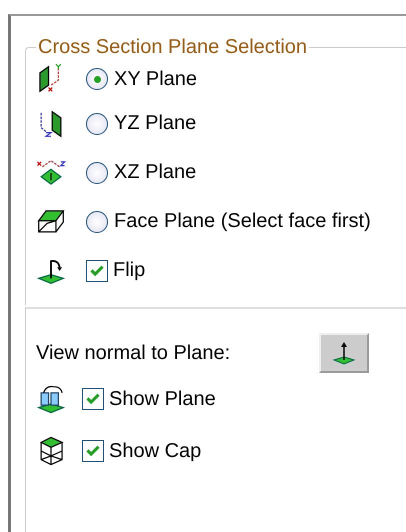 Image resolution: width=406 pixels, height=532 pixels. Describe the element at coordinates (51, 399) in the screenshot. I see `display-icon` at that location.